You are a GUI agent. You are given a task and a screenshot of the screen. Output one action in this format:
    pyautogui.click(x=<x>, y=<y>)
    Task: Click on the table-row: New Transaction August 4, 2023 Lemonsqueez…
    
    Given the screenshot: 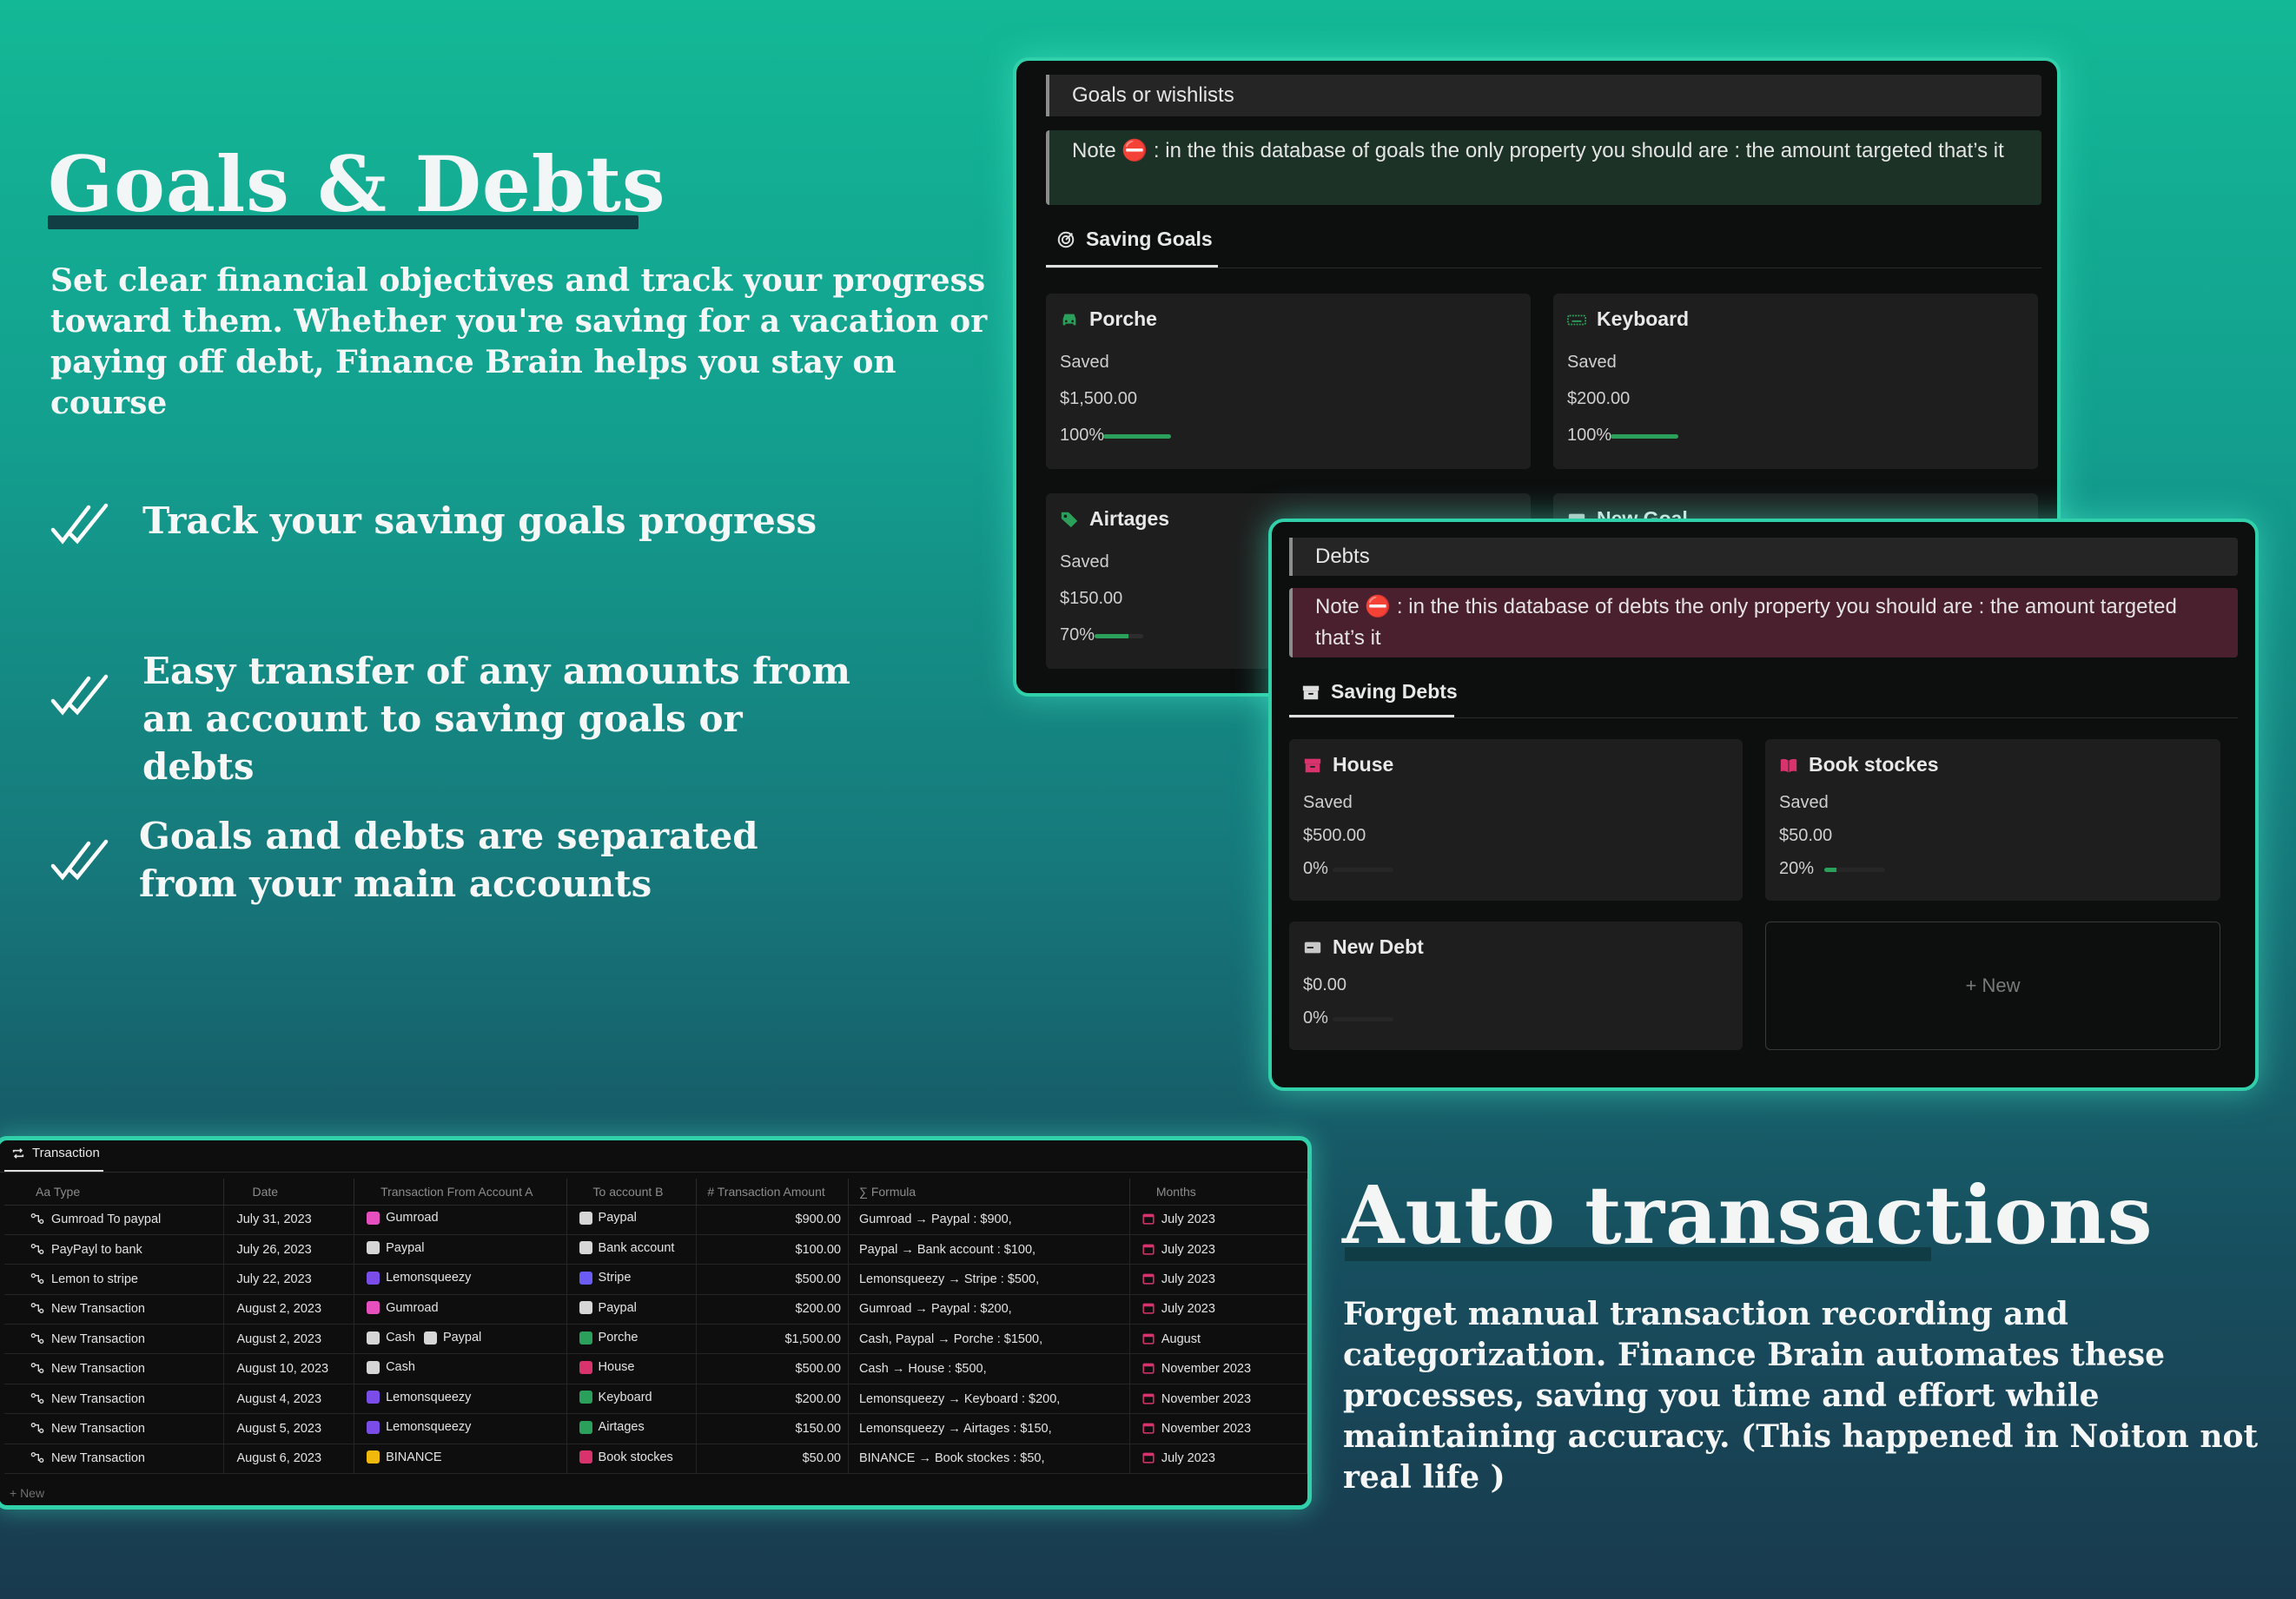 What is the action you would take?
    pyautogui.click(x=655, y=1399)
    